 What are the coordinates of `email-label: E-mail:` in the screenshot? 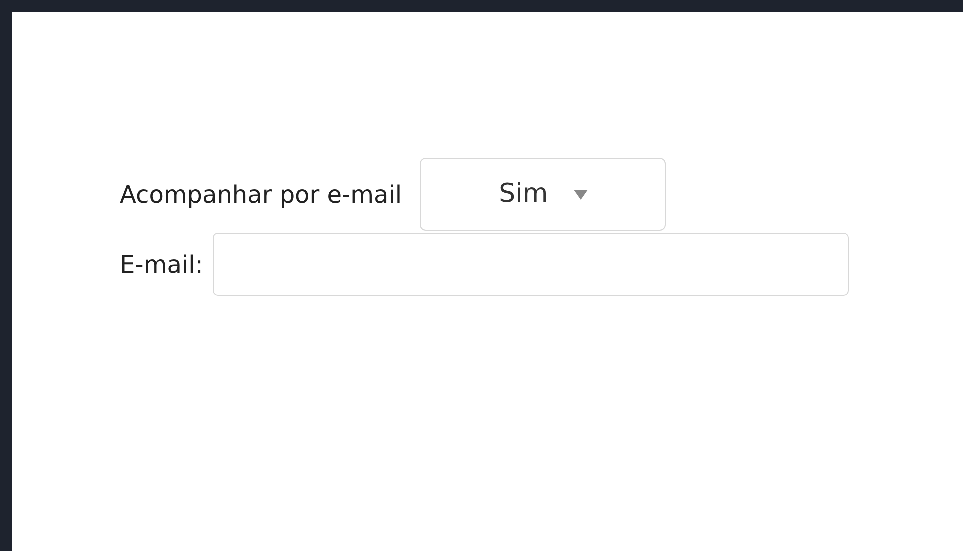 It's located at (162, 265).